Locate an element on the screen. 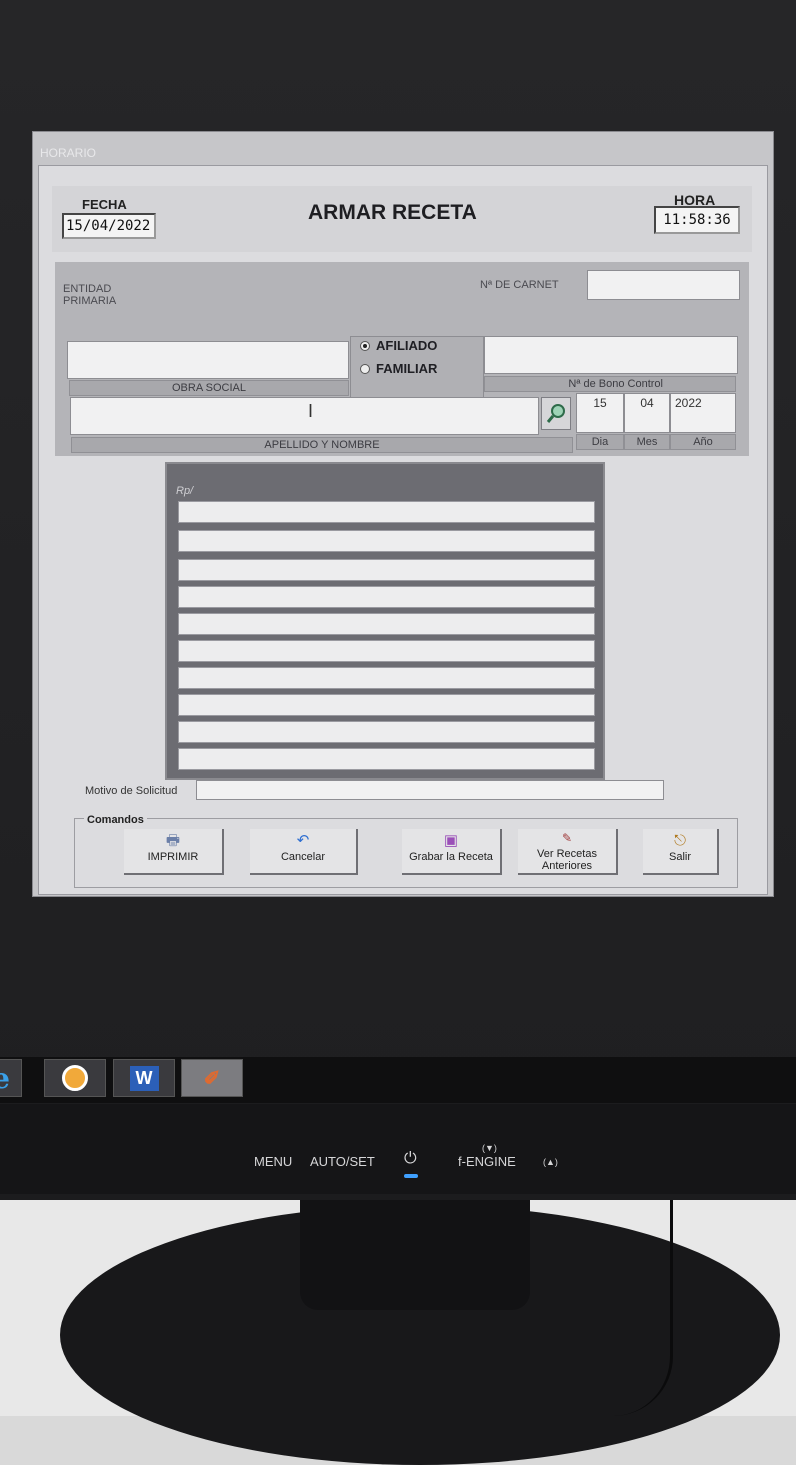 This screenshot has height=1465, width=796. text-cursor-icon: I is located at coordinates (311, 411).